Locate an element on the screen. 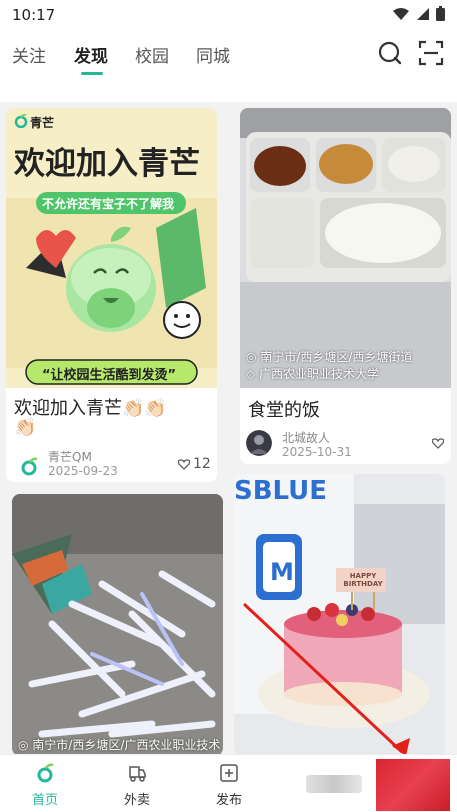 The width and height of the screenshot is (457, 812). nav-delivery-label: 外卖 is located at coordinates (136, 800).